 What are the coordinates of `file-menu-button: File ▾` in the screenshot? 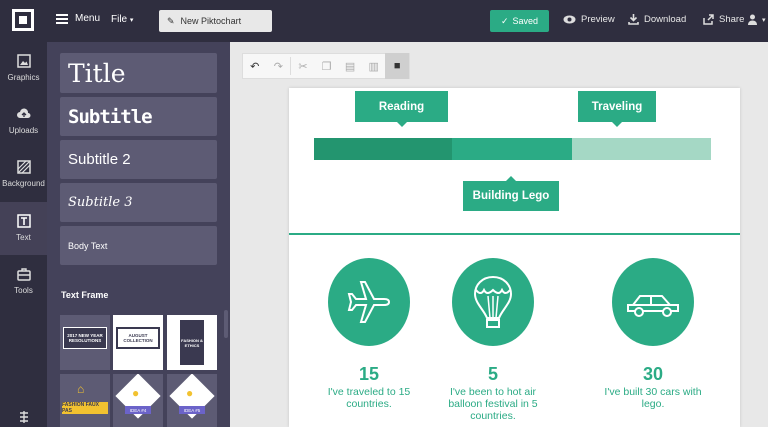 It's located at (122, 19).